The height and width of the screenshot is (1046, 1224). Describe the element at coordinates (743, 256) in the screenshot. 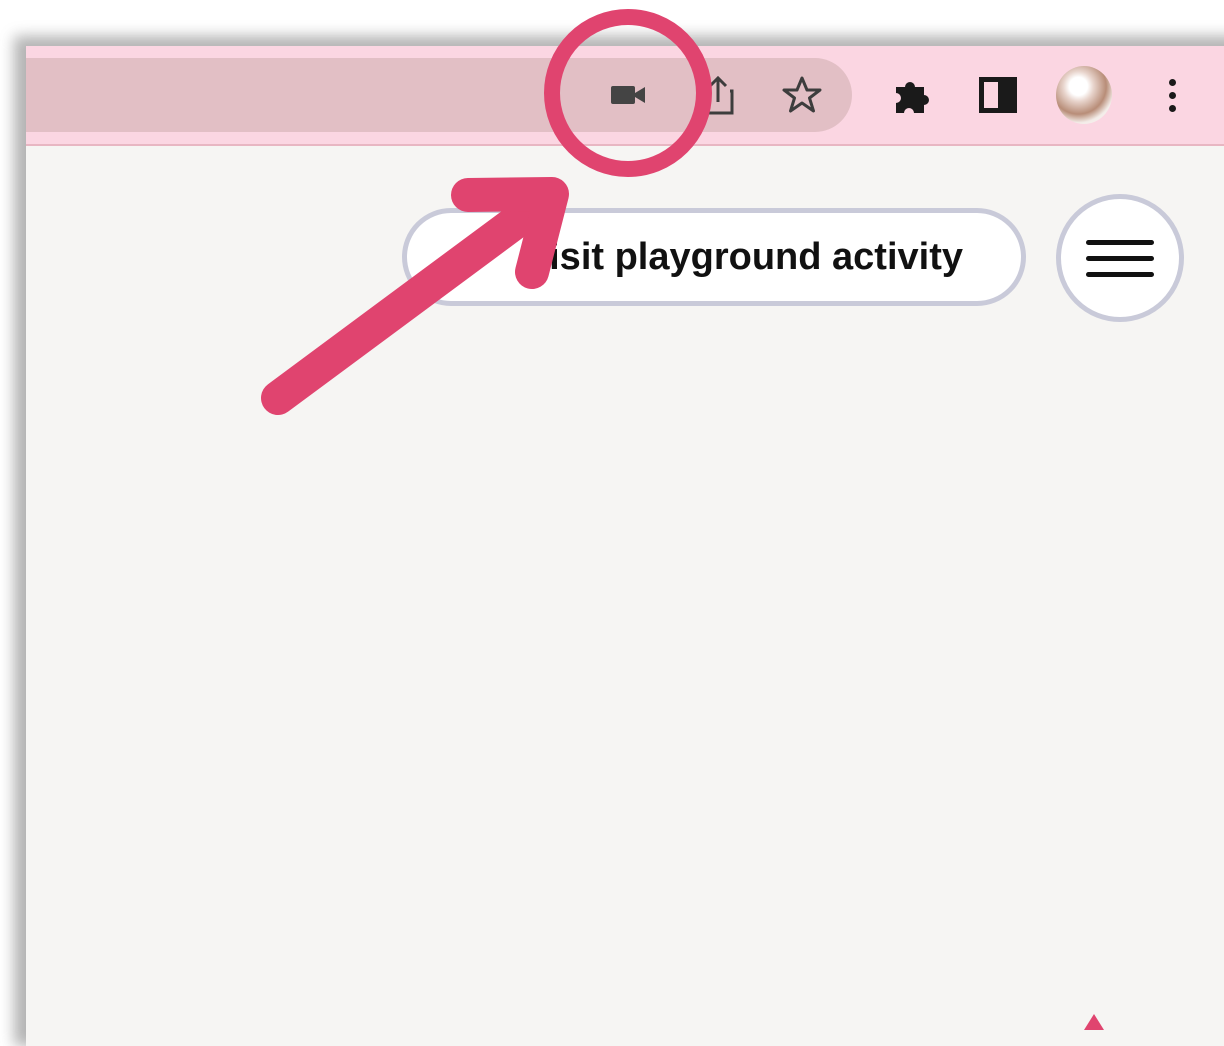

I see `visit-playground-label: Visit playground activity` at that location.